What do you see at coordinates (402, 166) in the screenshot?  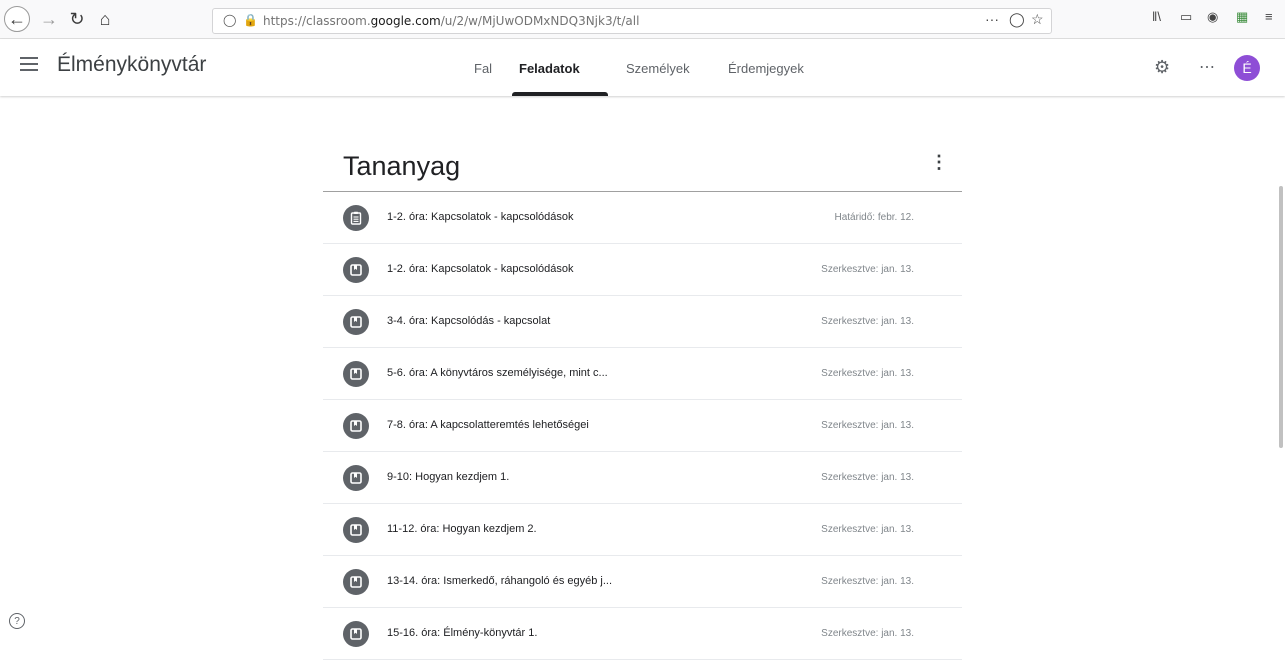 I see `topic-title: Tananyag` at bounding box center [402, 166].